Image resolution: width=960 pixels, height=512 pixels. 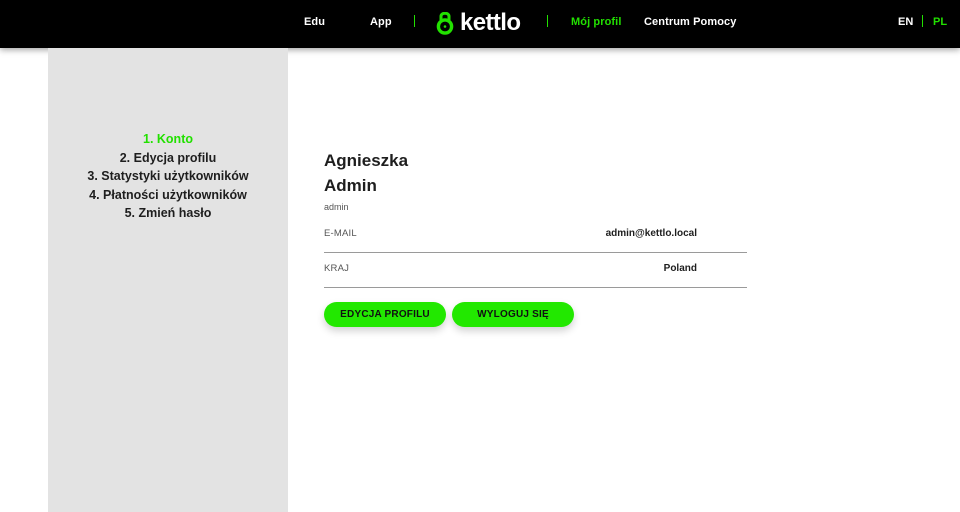 I want to click on profile-first-name: Agnieszka, so click(x=366, y=160).